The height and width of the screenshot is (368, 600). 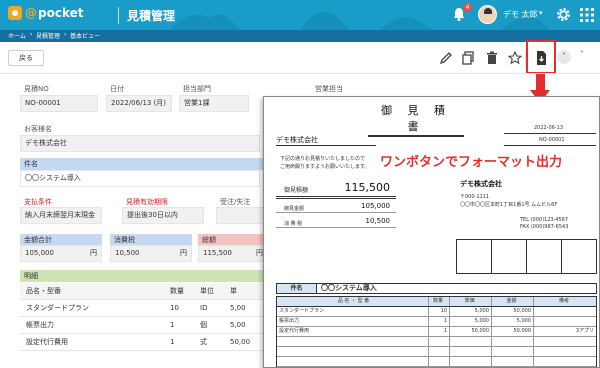 I want to click on order-status-label: 受注/失注, so click(x=235, y=202).